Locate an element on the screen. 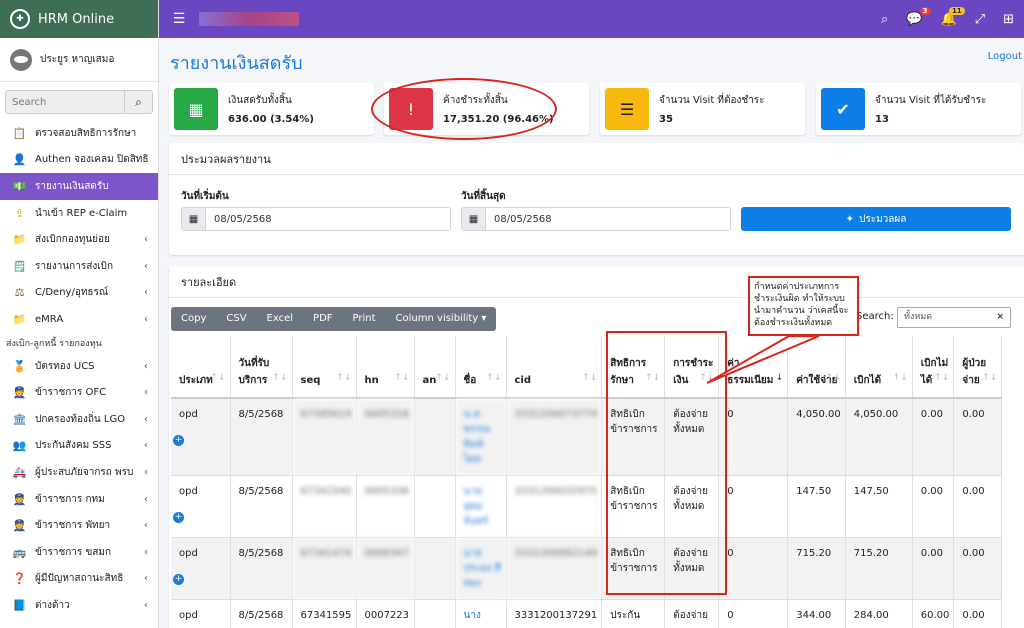 The height and width of the screenshot is (628, 1024). folder-icon: 📁 is located at coordinates (19, 240).